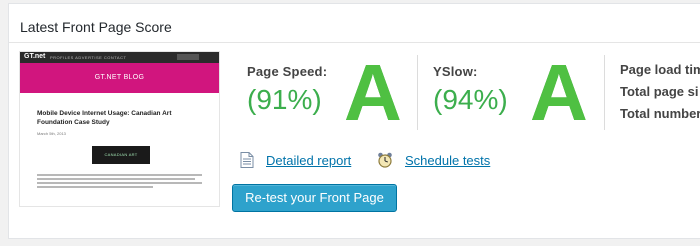  I want to click on page-speed-percent: (91%), so click(284, 99).